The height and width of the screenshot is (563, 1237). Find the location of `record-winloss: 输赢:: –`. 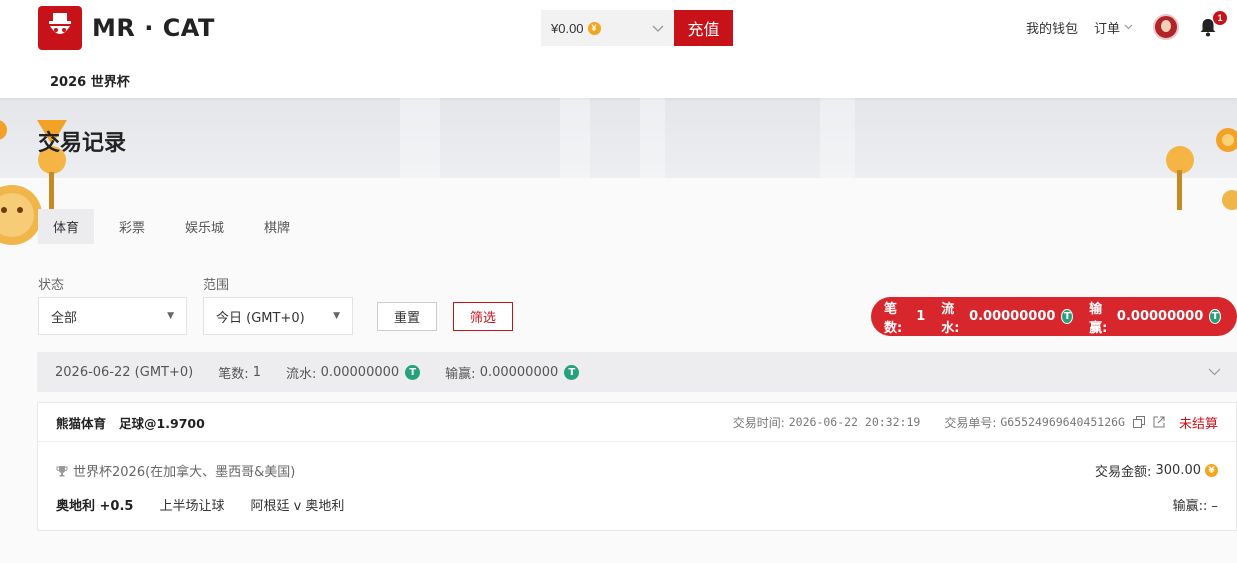

record-winloss: 输赢:: – is located at coordinates (1195, 506).